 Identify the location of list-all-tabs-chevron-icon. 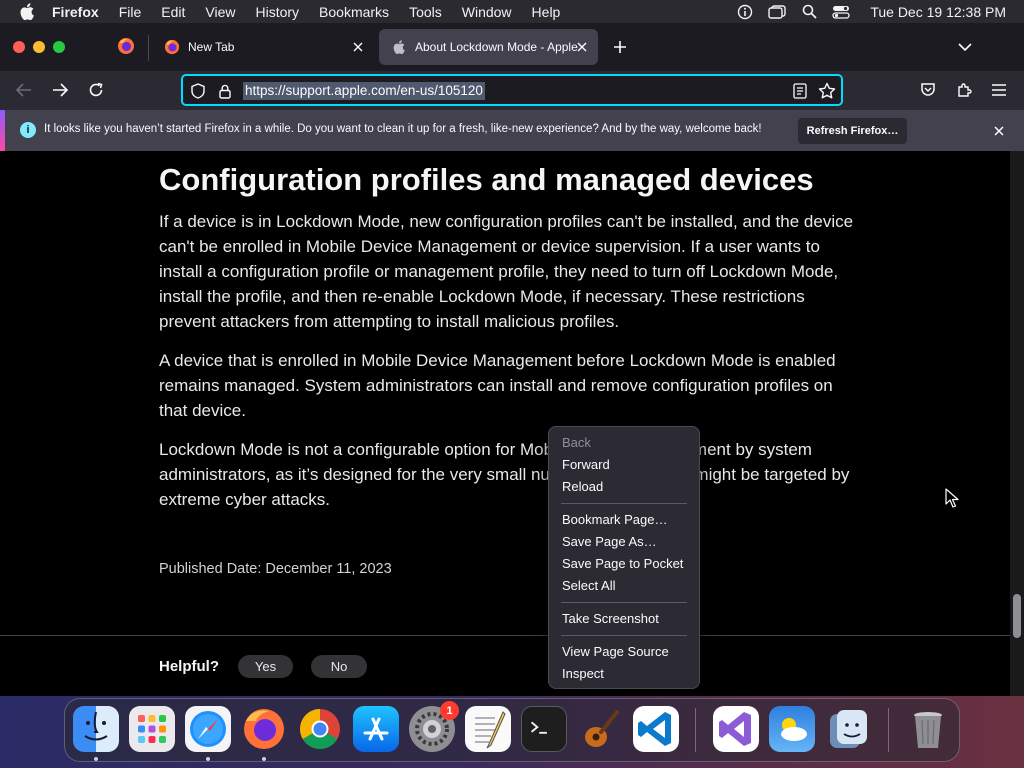
(965, 47).